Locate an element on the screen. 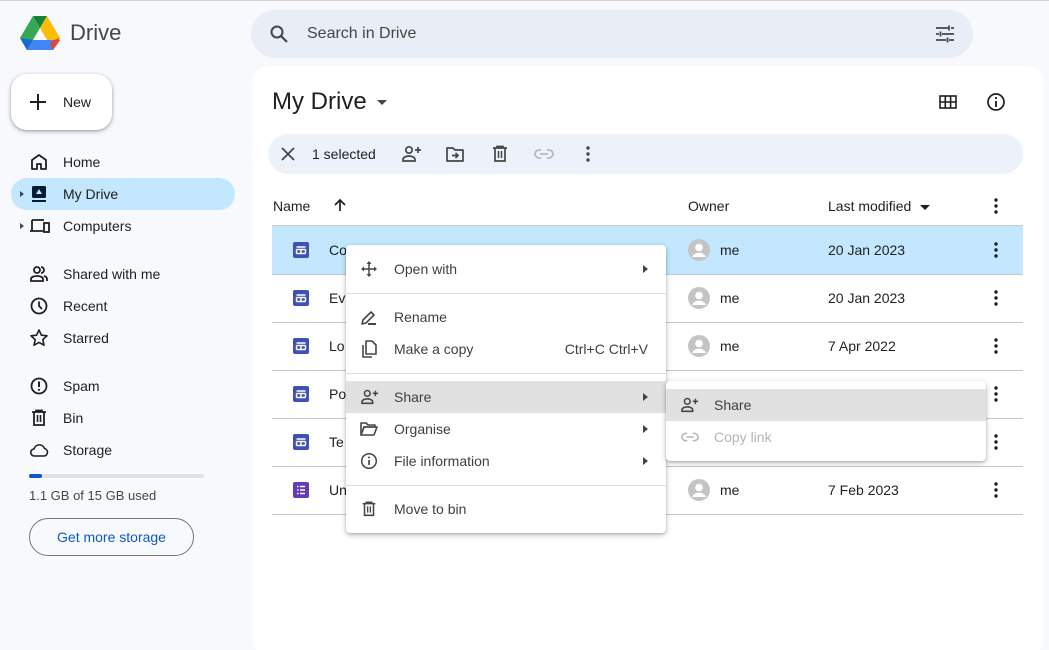 This screenshot has height=650, width=1049. info-icon is located at coordinates (996, 102).